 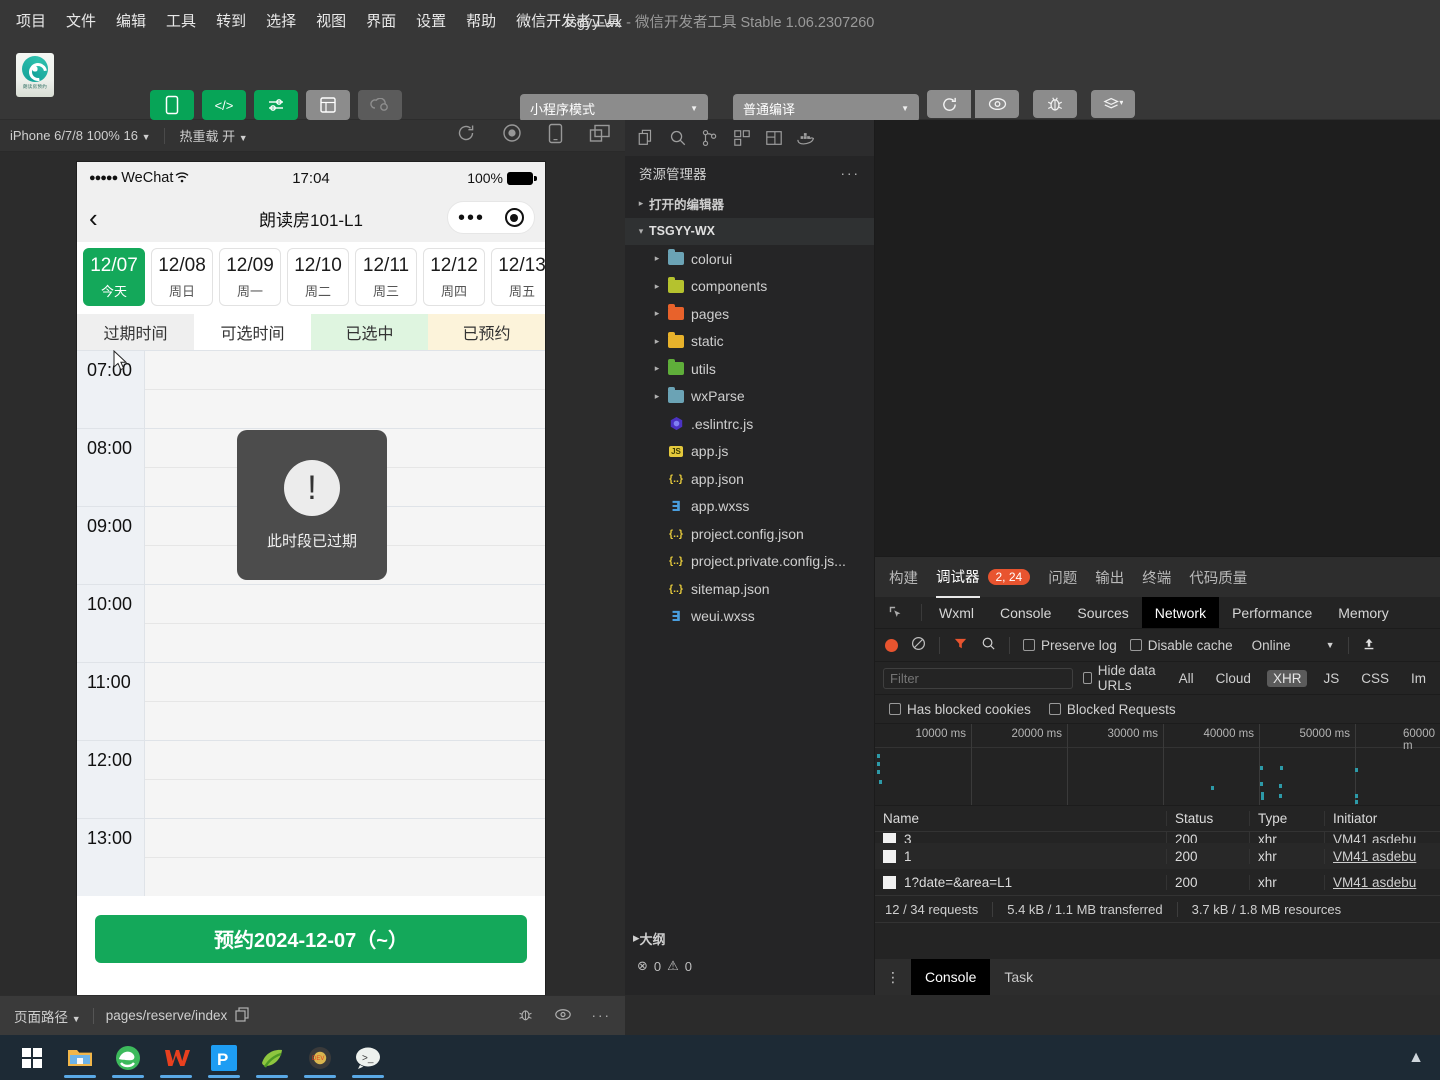 I want to click on files-icon, so click(x=646, y=138).